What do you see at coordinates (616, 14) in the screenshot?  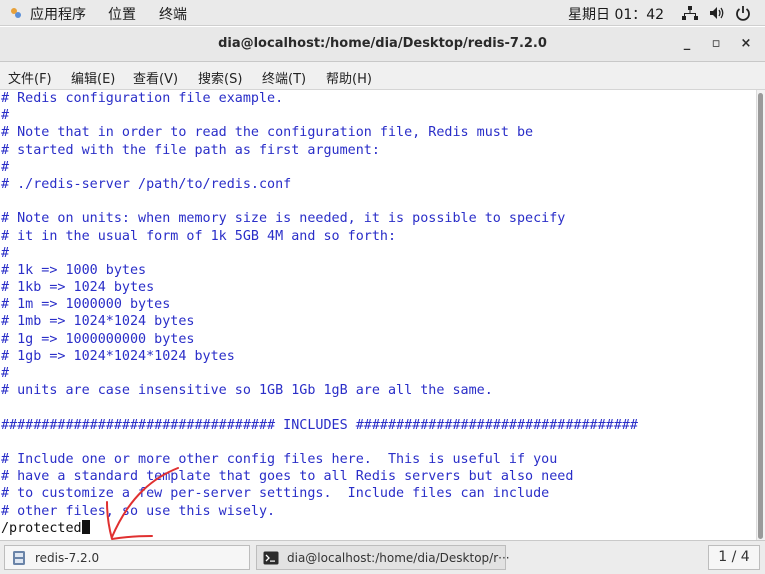 I see `clock: 星期日 01：42` at bounding box center [616, 14].